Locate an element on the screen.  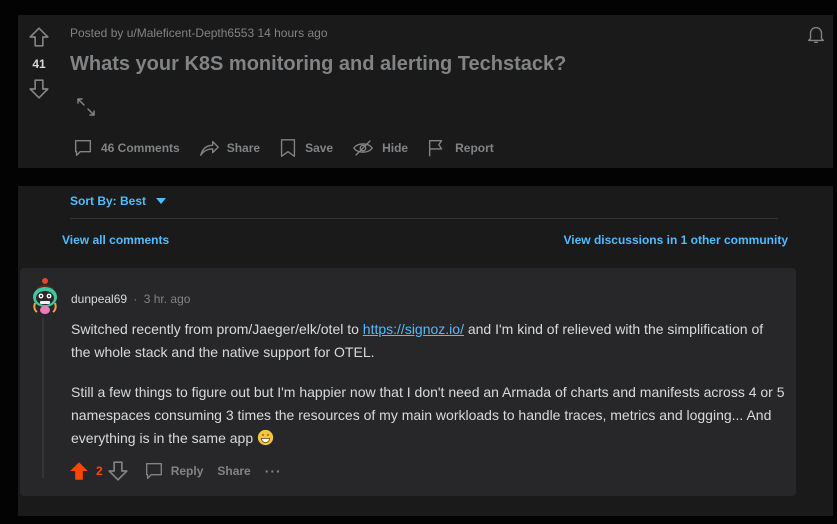
caret-down-icon is located at coordinates (161, 201).